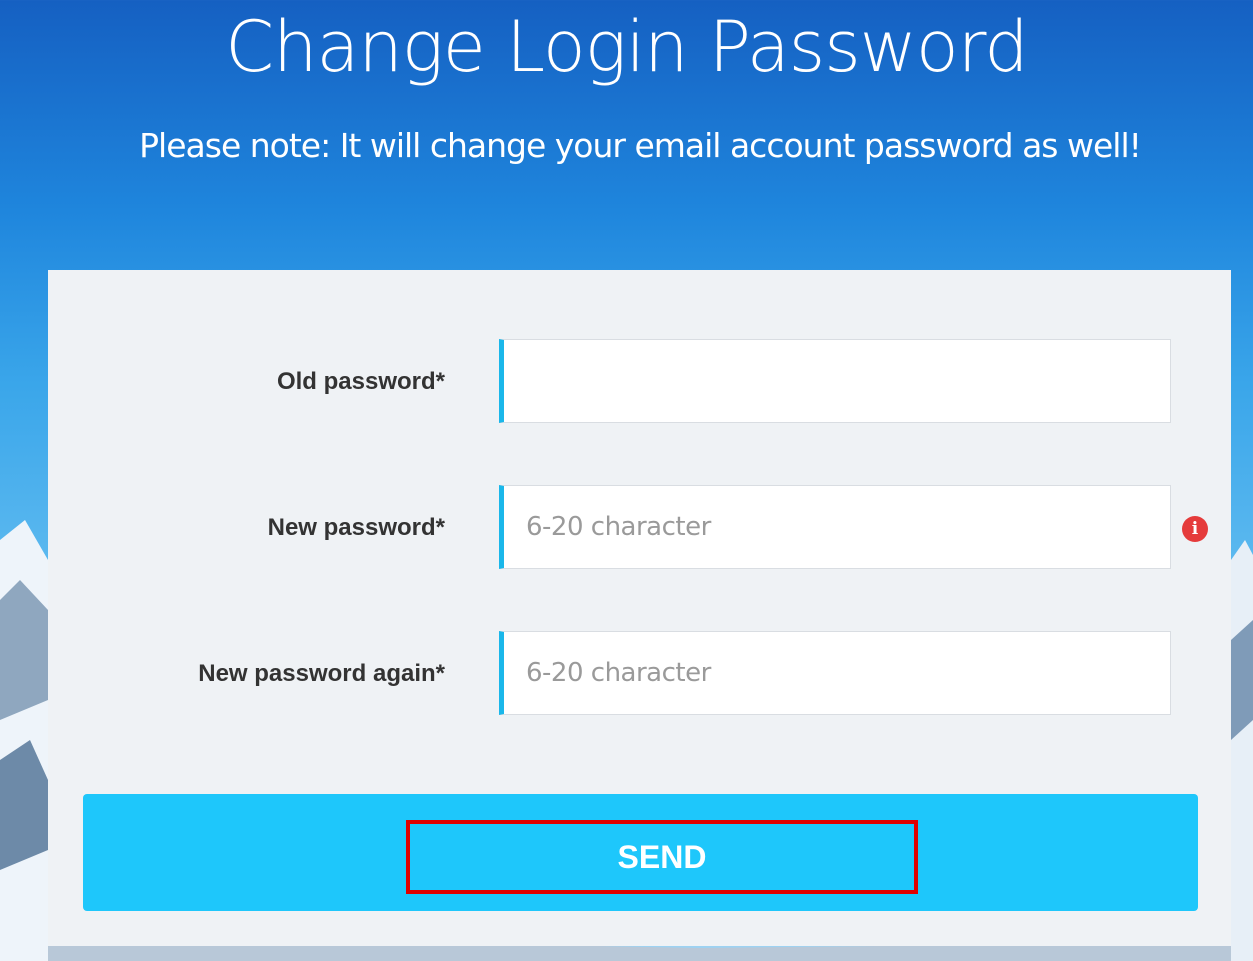 This screenshot has height=961, width=1253. Describe the element at coordinates (835, 527) in the screenshot. I see `new-password-input` at that location.